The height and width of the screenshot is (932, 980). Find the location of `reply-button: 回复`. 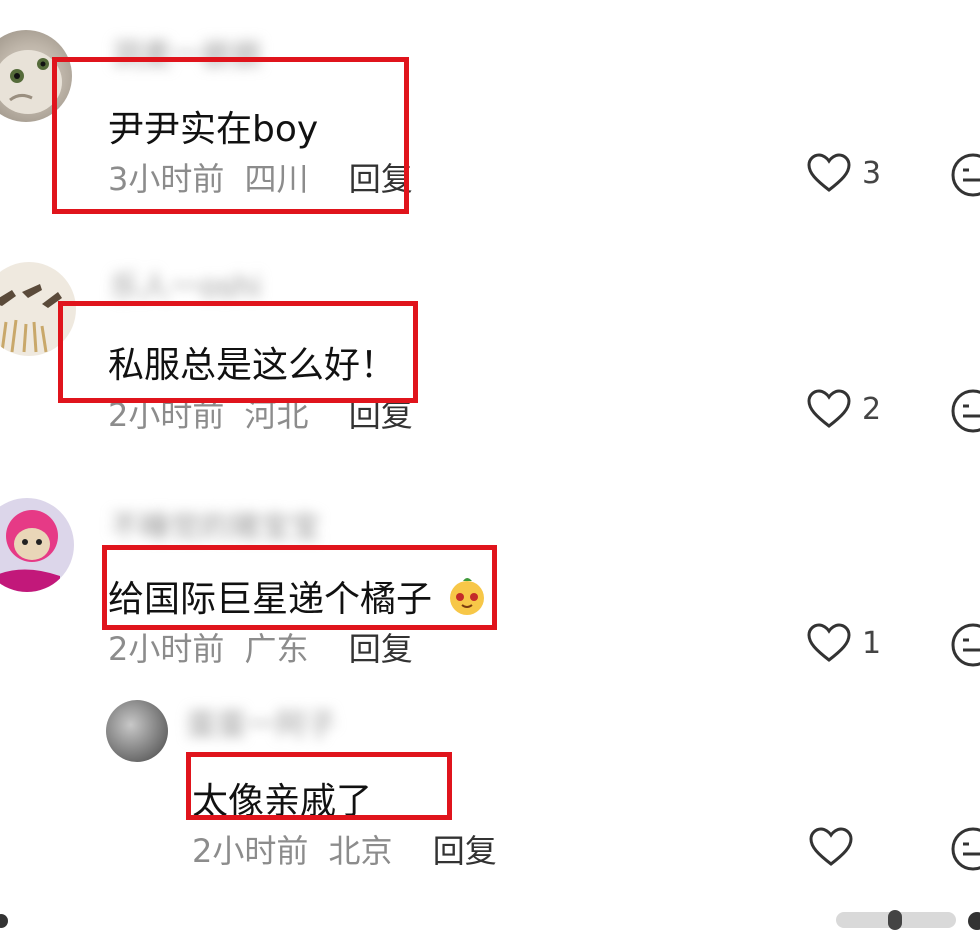

reply-button: 回复 is located at coordinates (465, 851).